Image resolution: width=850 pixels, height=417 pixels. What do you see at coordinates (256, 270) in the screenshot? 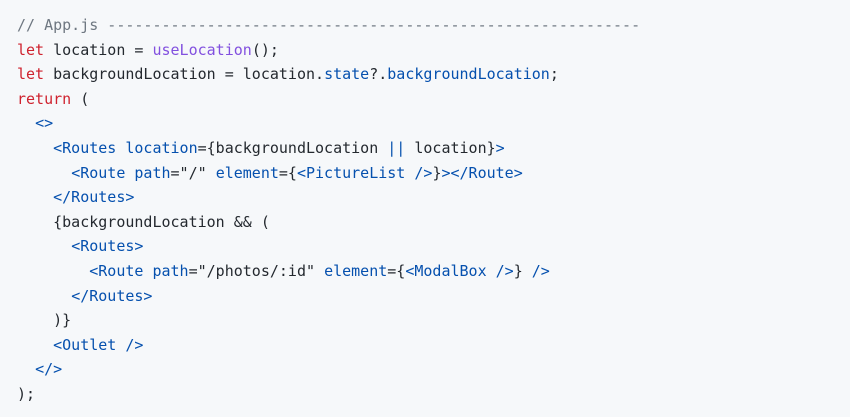
I see `code-token: ="/photos/:id"` at bounding box center [256, 270].